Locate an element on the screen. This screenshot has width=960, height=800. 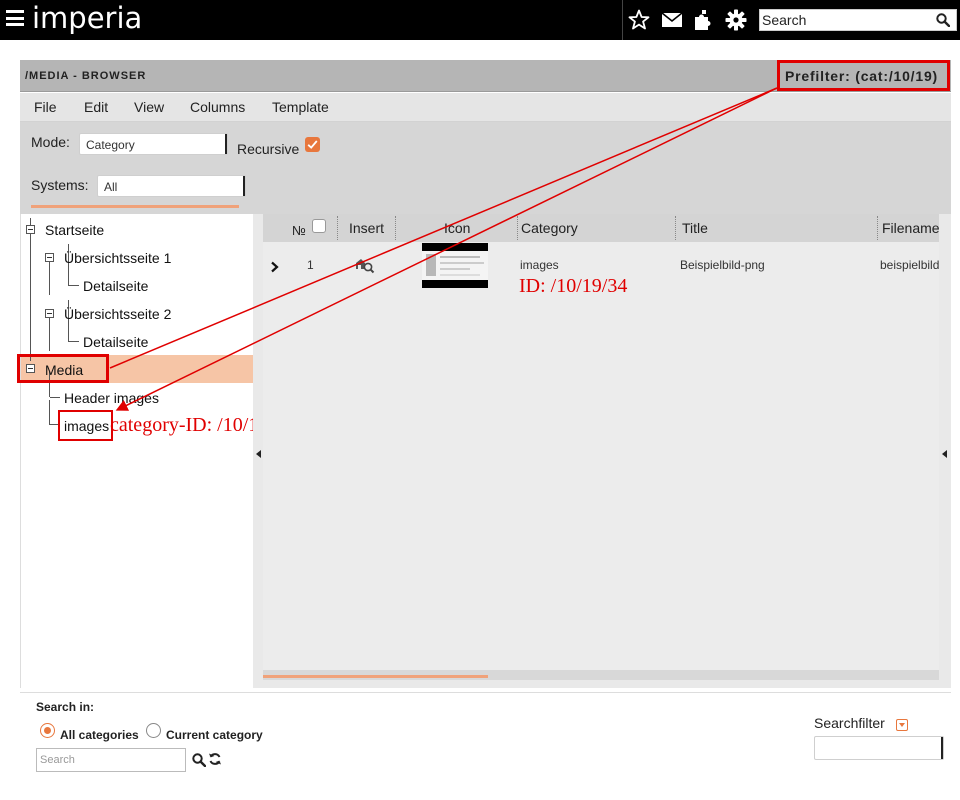
refresh-icon is located at coordinates (215, 759).